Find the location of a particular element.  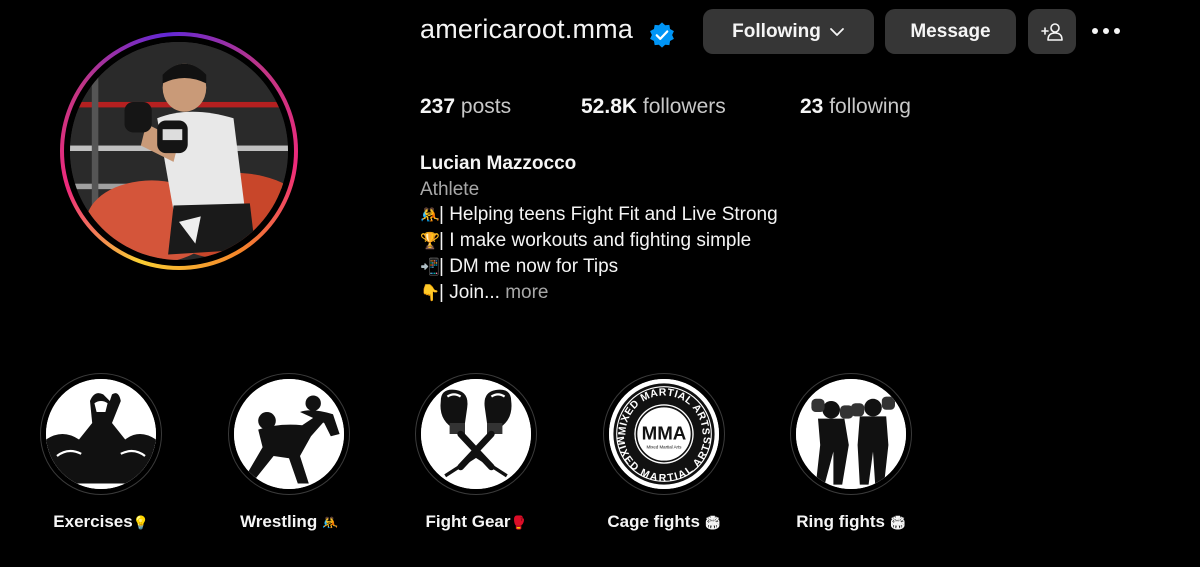

verified-badge-icon is located at coordinates (662, 35).